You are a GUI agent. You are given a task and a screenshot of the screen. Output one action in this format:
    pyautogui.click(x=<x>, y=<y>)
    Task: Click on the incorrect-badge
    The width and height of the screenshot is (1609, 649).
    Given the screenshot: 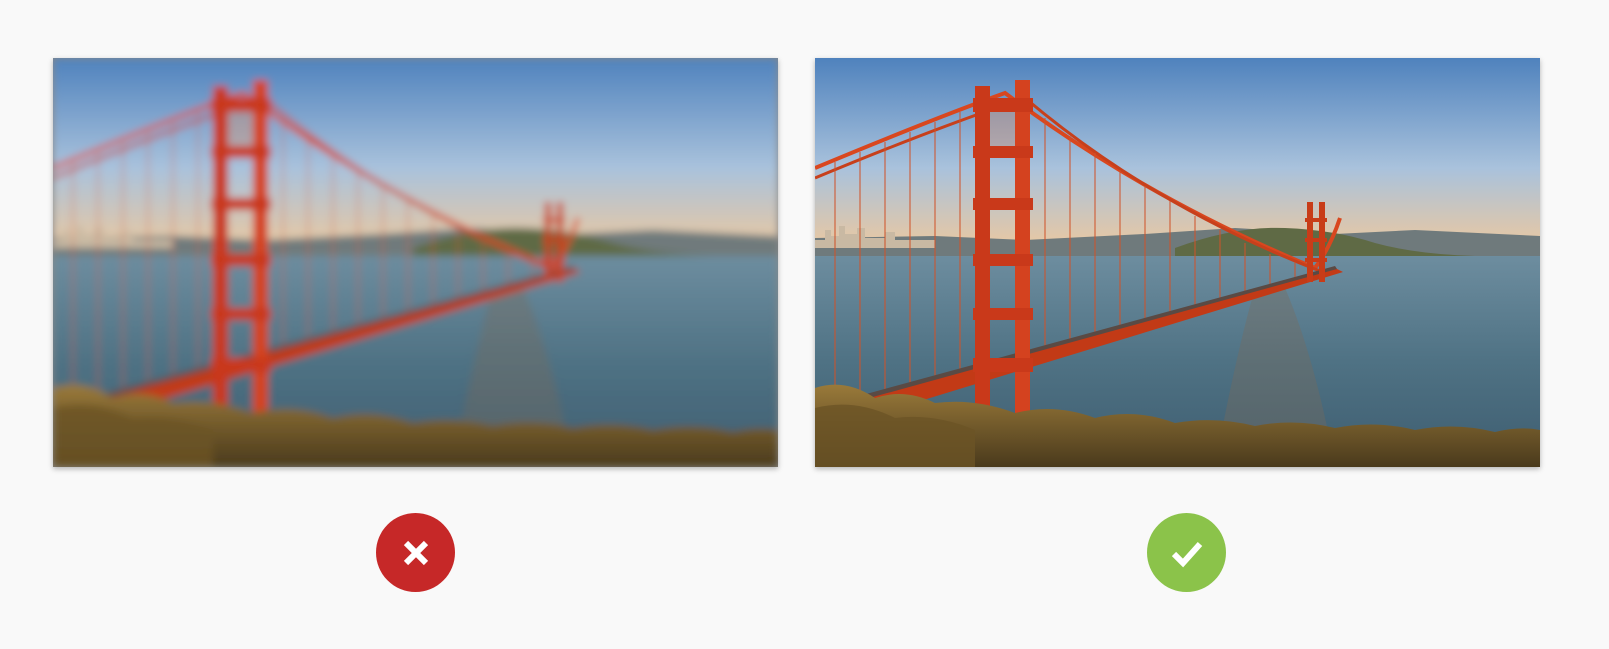 What is the action you would take?
    pyautogui.click(x=415, y=552)
    